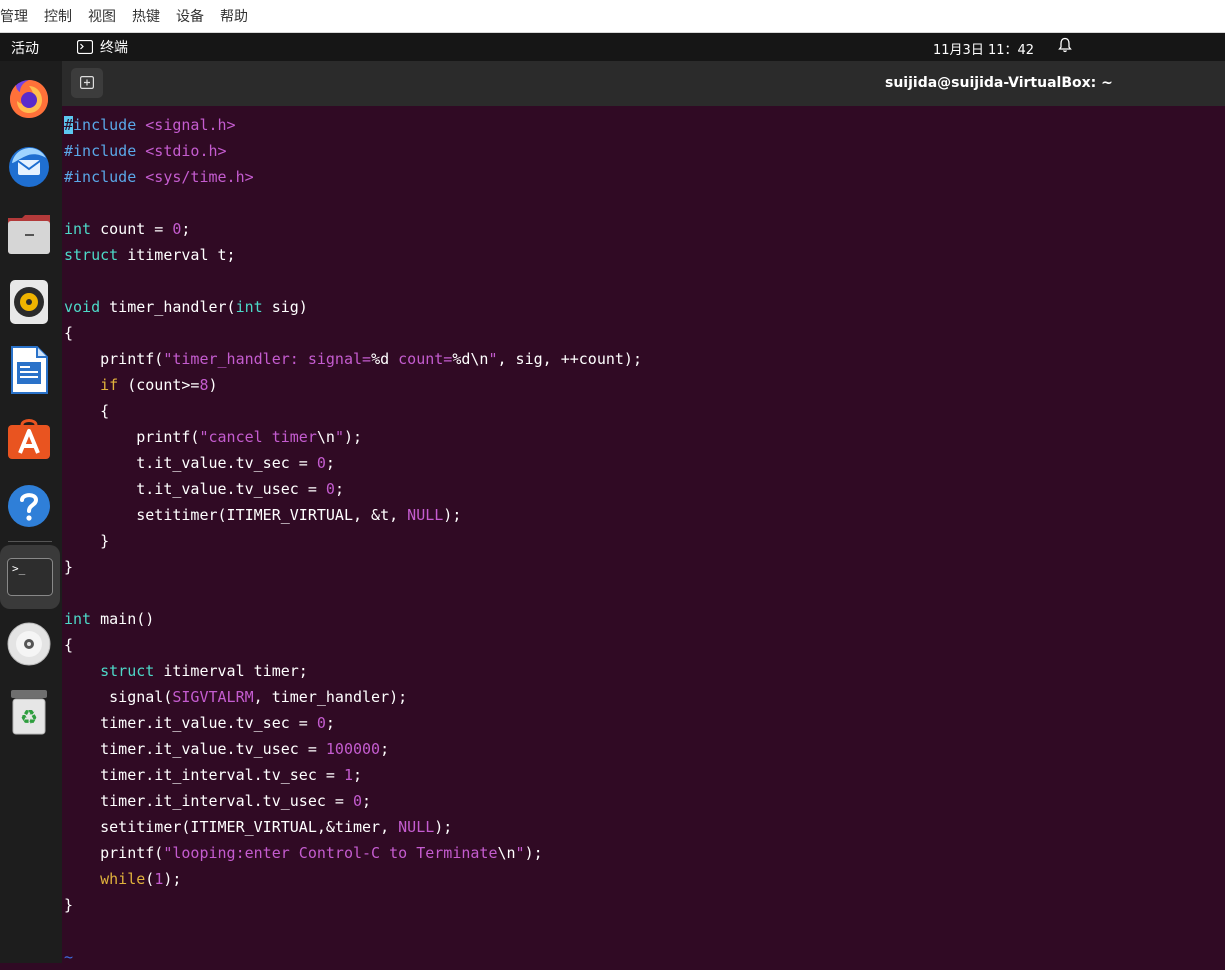 The width and height of the screenshot is (1225, 970). I want to click on files-icon, so click(29, 234).